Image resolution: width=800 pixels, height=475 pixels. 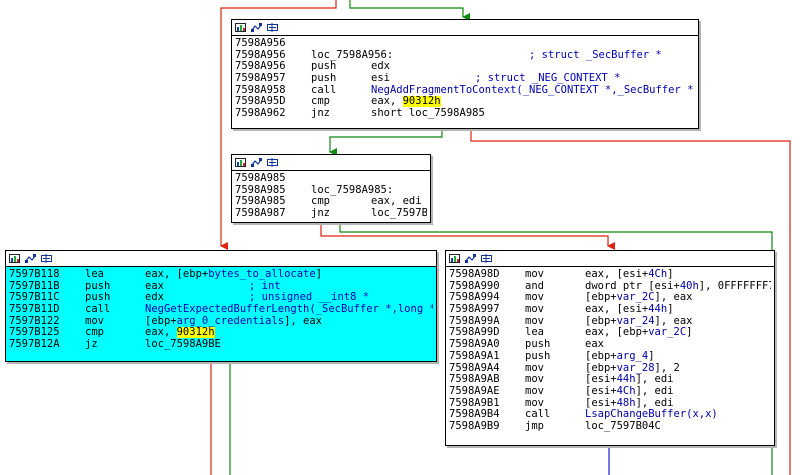 I want to click on asm-line: 7598A99D lea eax, [ebp+var_2C], so click(x=610, y=333).